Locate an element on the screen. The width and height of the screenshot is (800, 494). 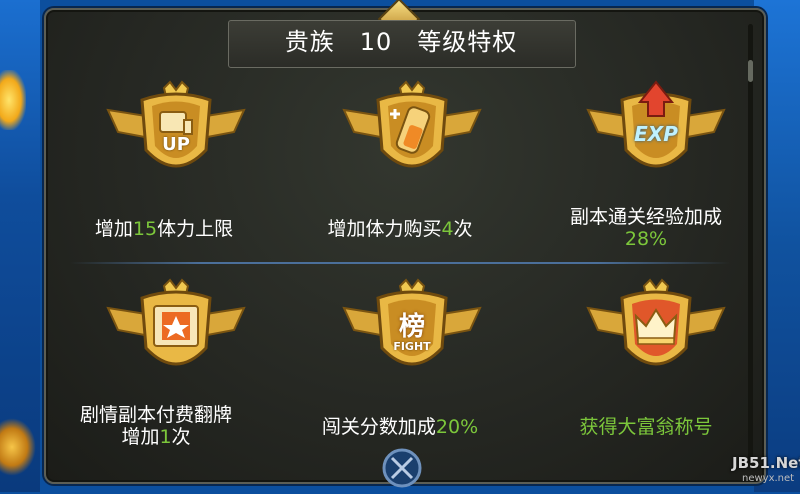
perk-score-bonus: 榜 FIGHT 闯关分数加成20% is located at coordinates (402, 373).